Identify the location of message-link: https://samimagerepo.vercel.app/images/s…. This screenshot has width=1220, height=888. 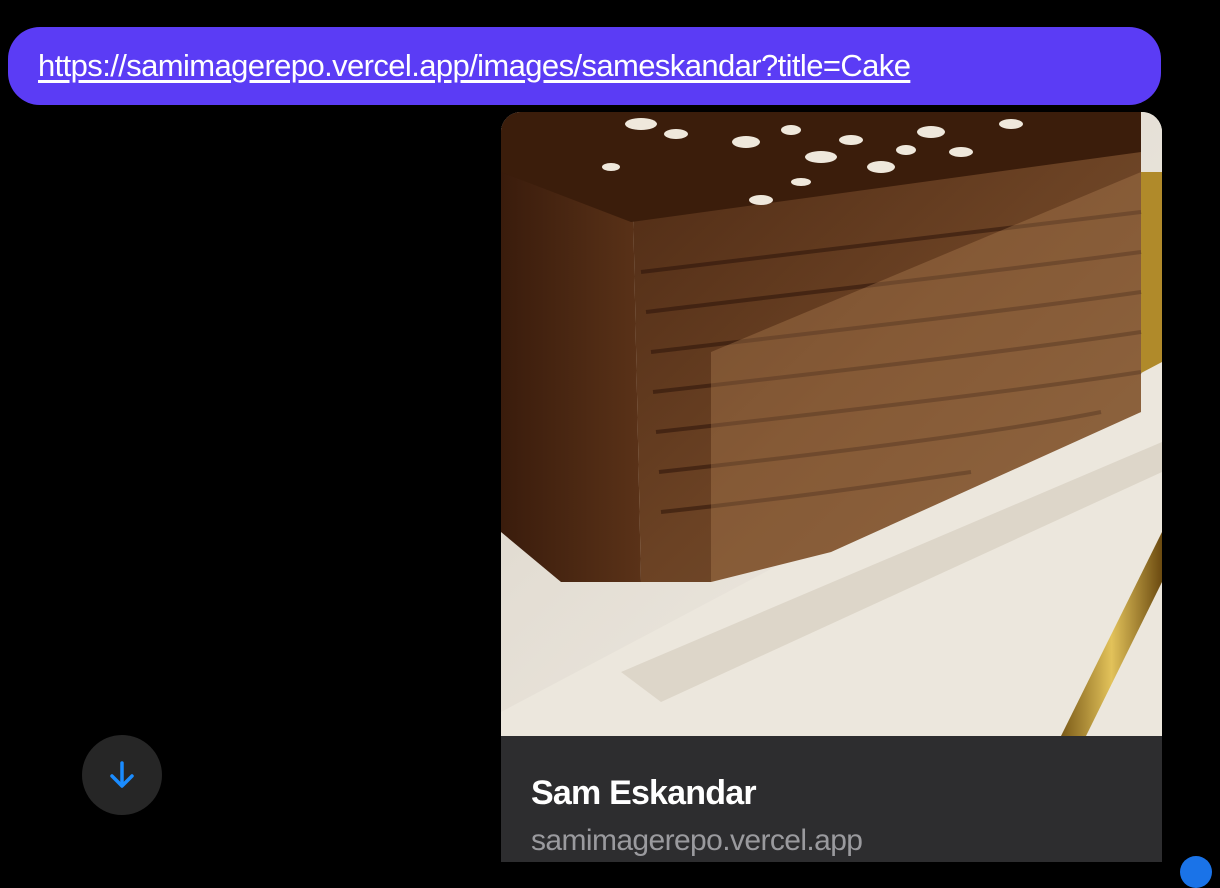
(474, 66).